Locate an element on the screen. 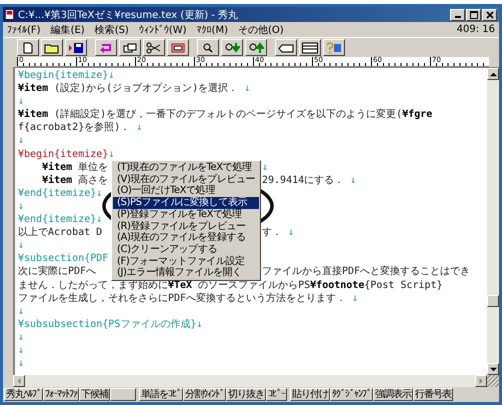  new-file-button is located at coordinates (28, 47).